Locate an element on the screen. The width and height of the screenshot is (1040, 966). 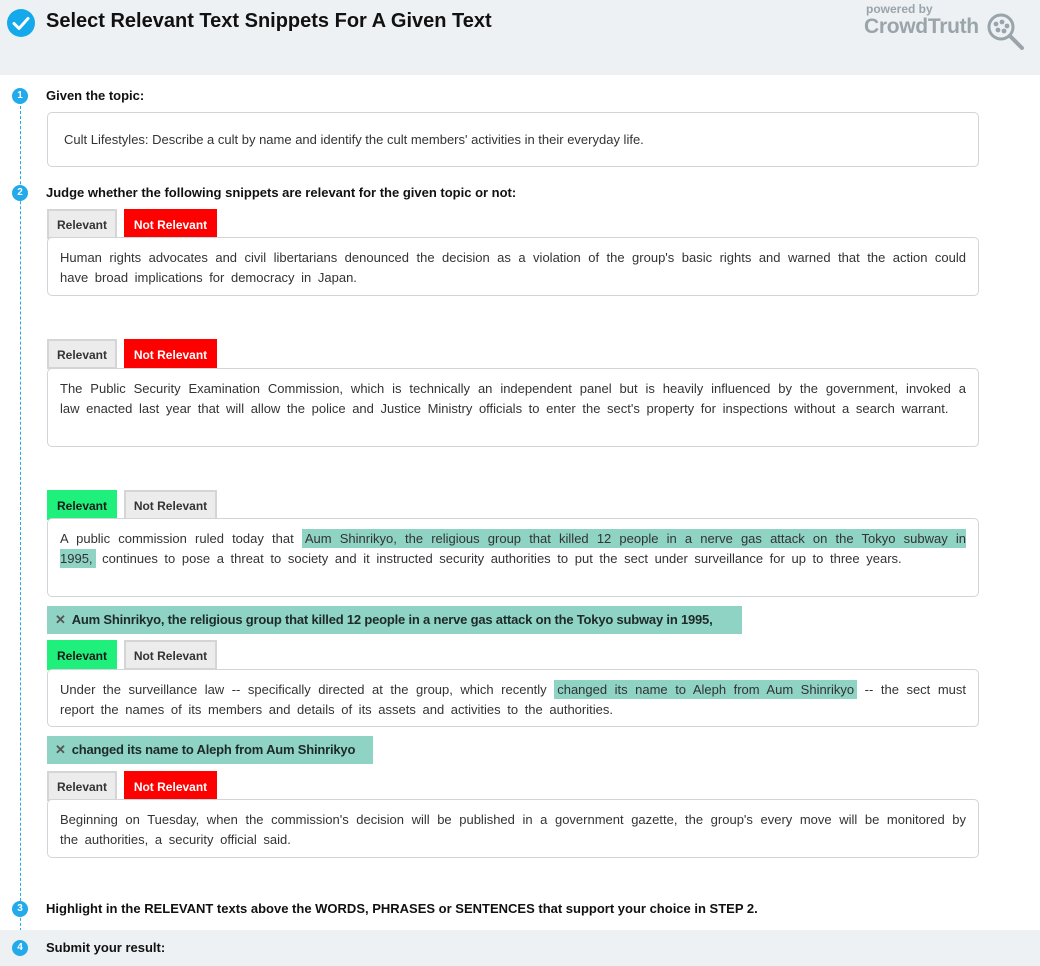
step-1-badge: 1 is located at coordinates (20, 96).